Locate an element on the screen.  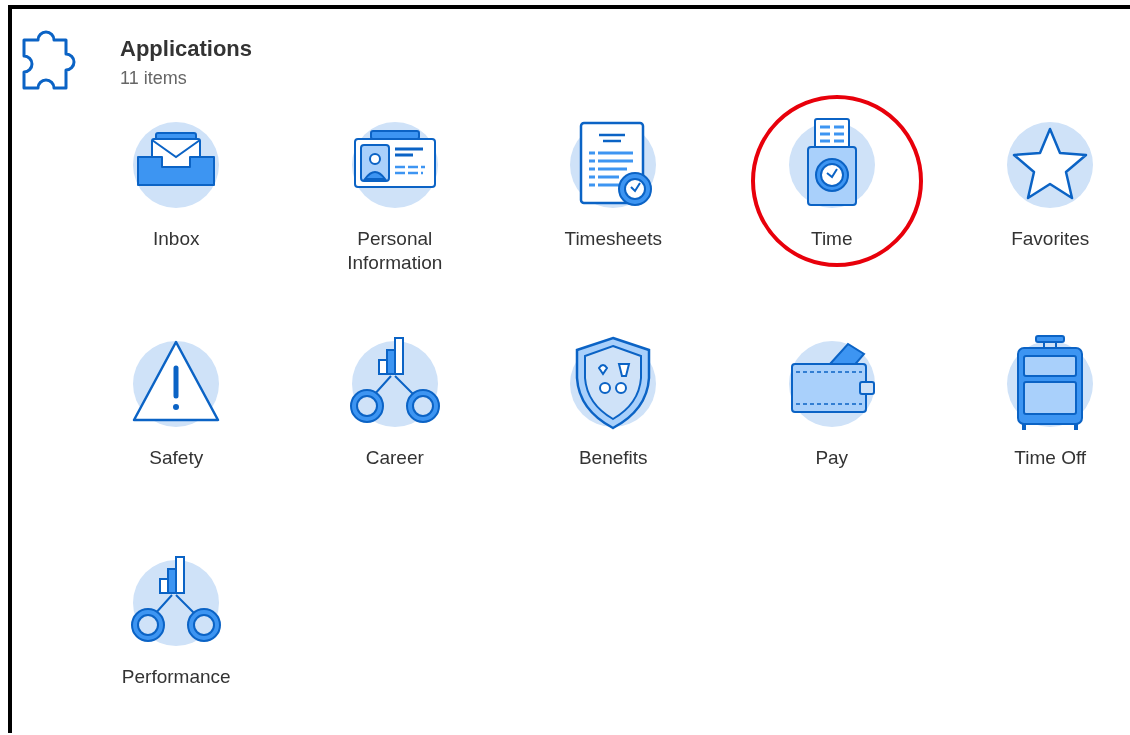
page-title: Applications is located at coordinates (186, 49).